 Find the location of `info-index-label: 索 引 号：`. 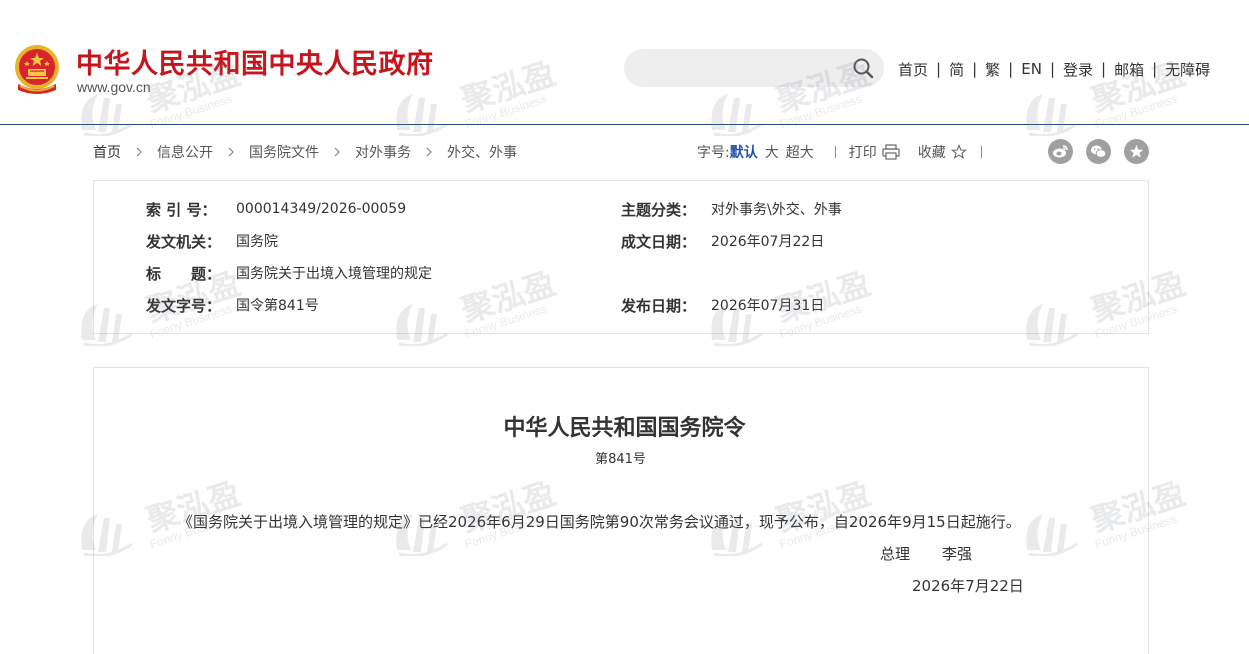

info-index-label: 索 引 号： is located at coordinates (181, 209).